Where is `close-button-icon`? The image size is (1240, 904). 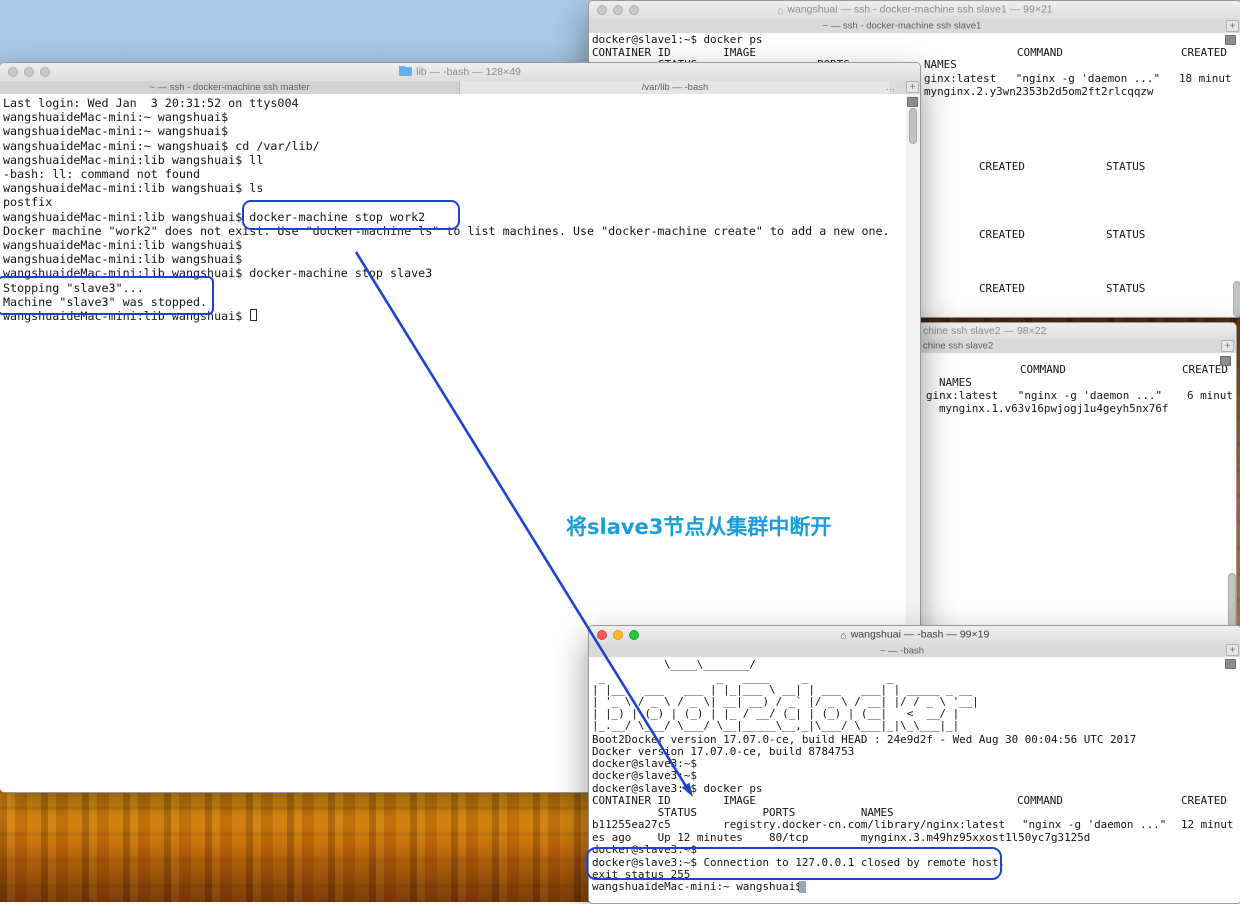
close-button-icon is located at coordinates (13, 72).